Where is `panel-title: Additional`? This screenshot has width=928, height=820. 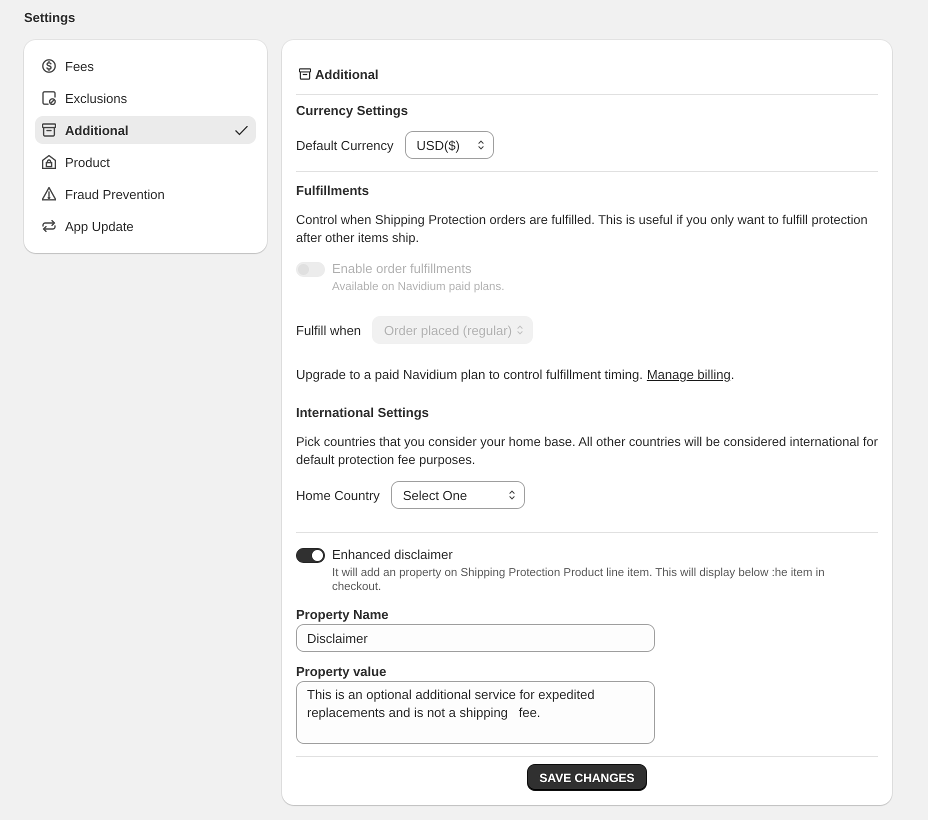 panel-title: Additional is located at coordinates (347, 74).